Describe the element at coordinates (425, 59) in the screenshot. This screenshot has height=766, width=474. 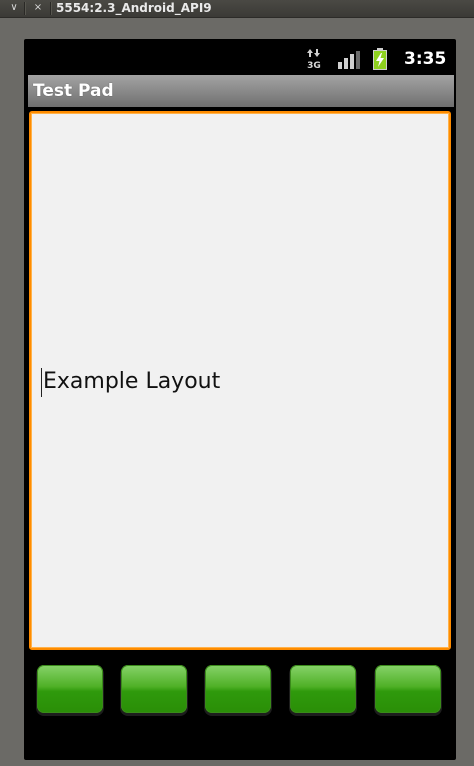
I see `status-clock: 3:35` at that location.